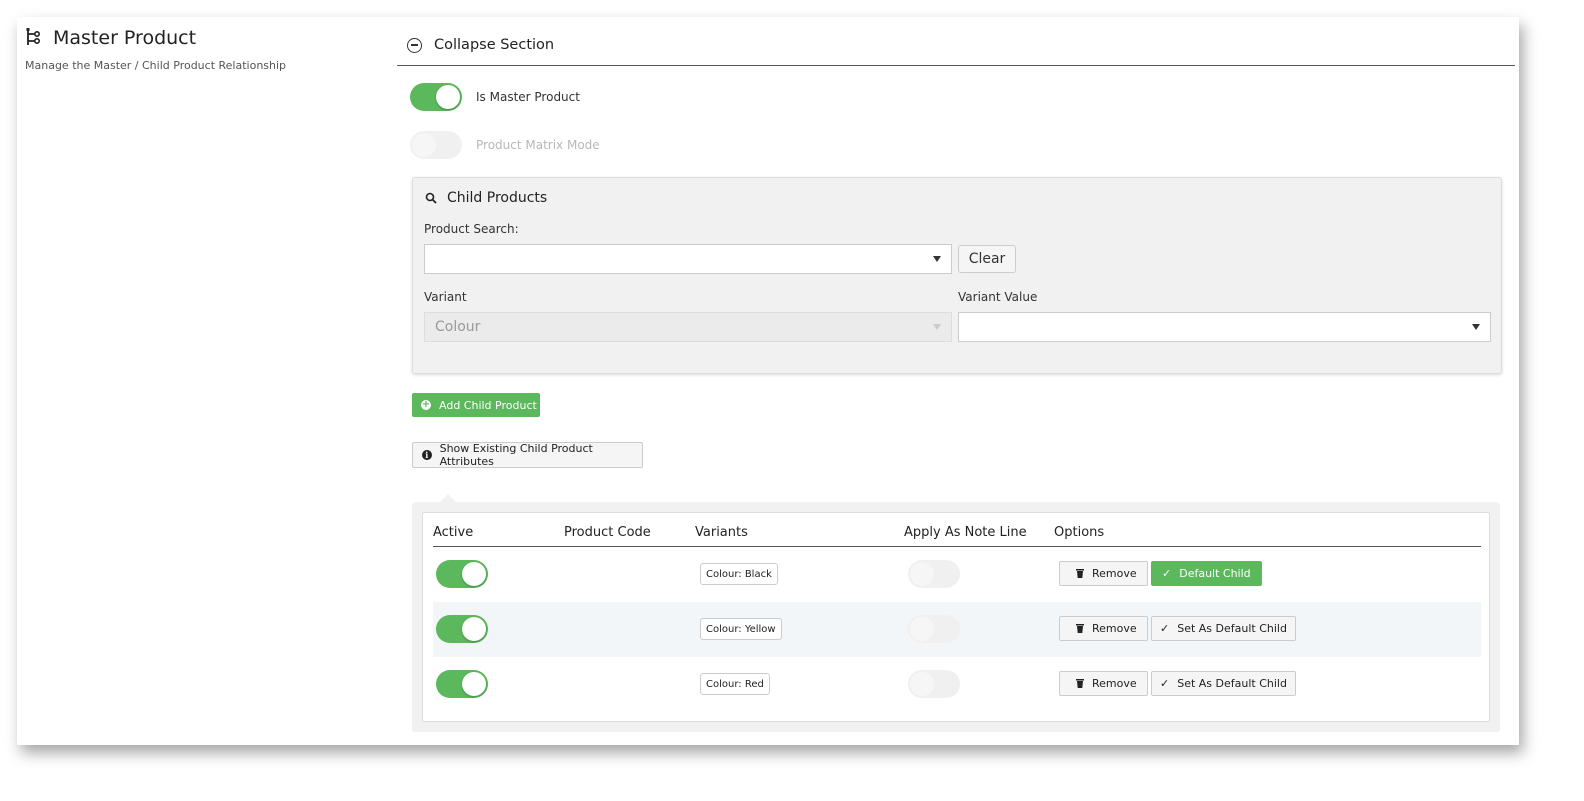 This screenshot has width=1584, height=801. Describe the element at coordinates (471, 229) in the screenshot. I see `product-search-label: Product Search:` at that location.